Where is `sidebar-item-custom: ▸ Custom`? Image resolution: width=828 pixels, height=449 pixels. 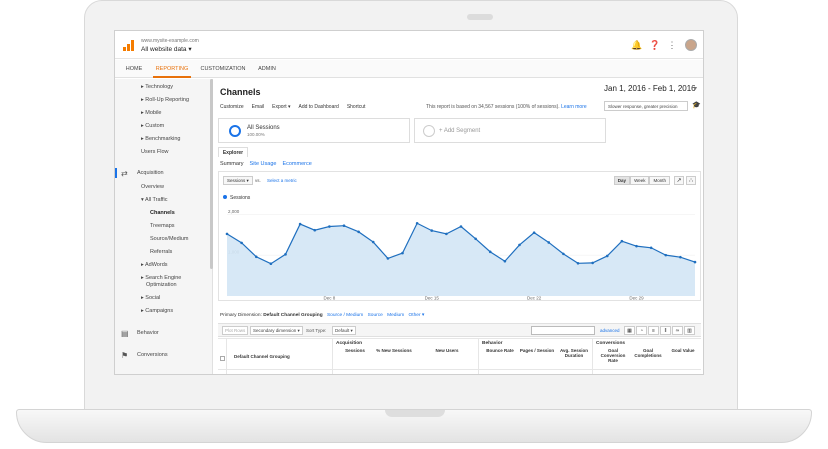
sidebar-item-custom: ▸ Custom is located at coordinates (152, 126).